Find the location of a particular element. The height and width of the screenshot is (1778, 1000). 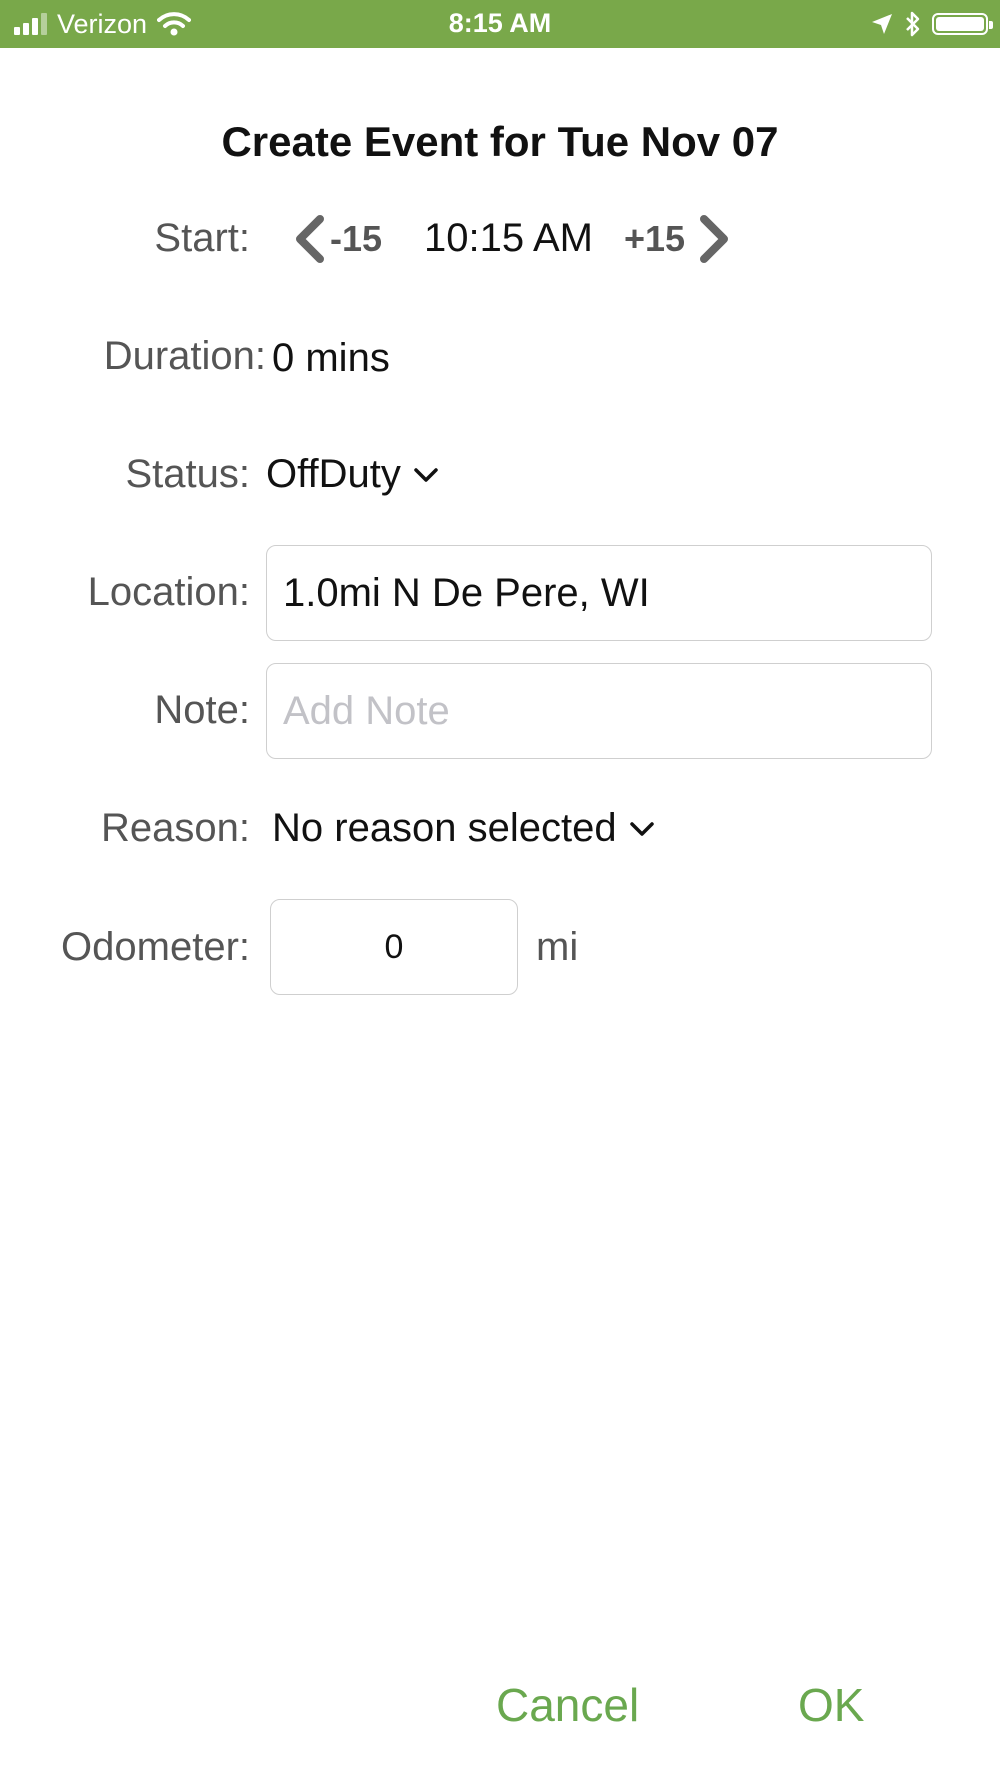

reason-dropdown: No reason selected is located at coordinates (463, 828).